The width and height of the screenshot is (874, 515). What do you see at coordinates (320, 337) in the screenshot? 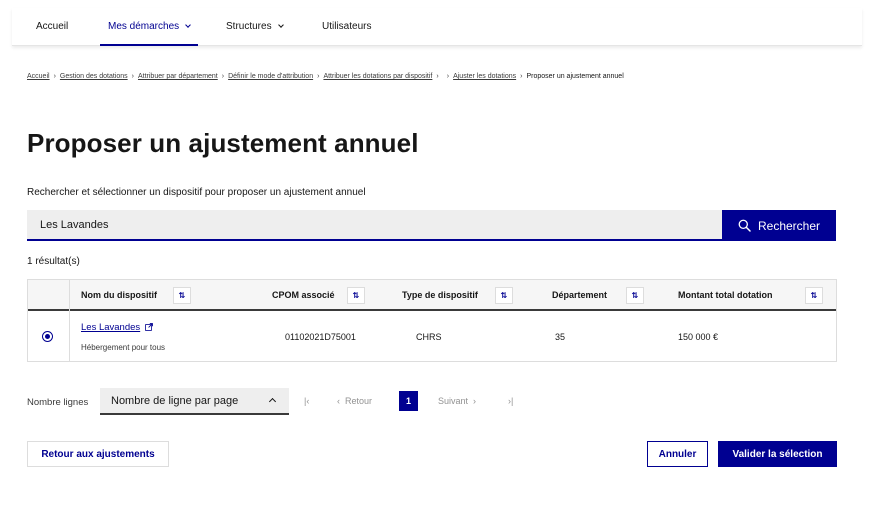
I see `cell-cpom: 01102021D75001` at bounding box center [320, 337].